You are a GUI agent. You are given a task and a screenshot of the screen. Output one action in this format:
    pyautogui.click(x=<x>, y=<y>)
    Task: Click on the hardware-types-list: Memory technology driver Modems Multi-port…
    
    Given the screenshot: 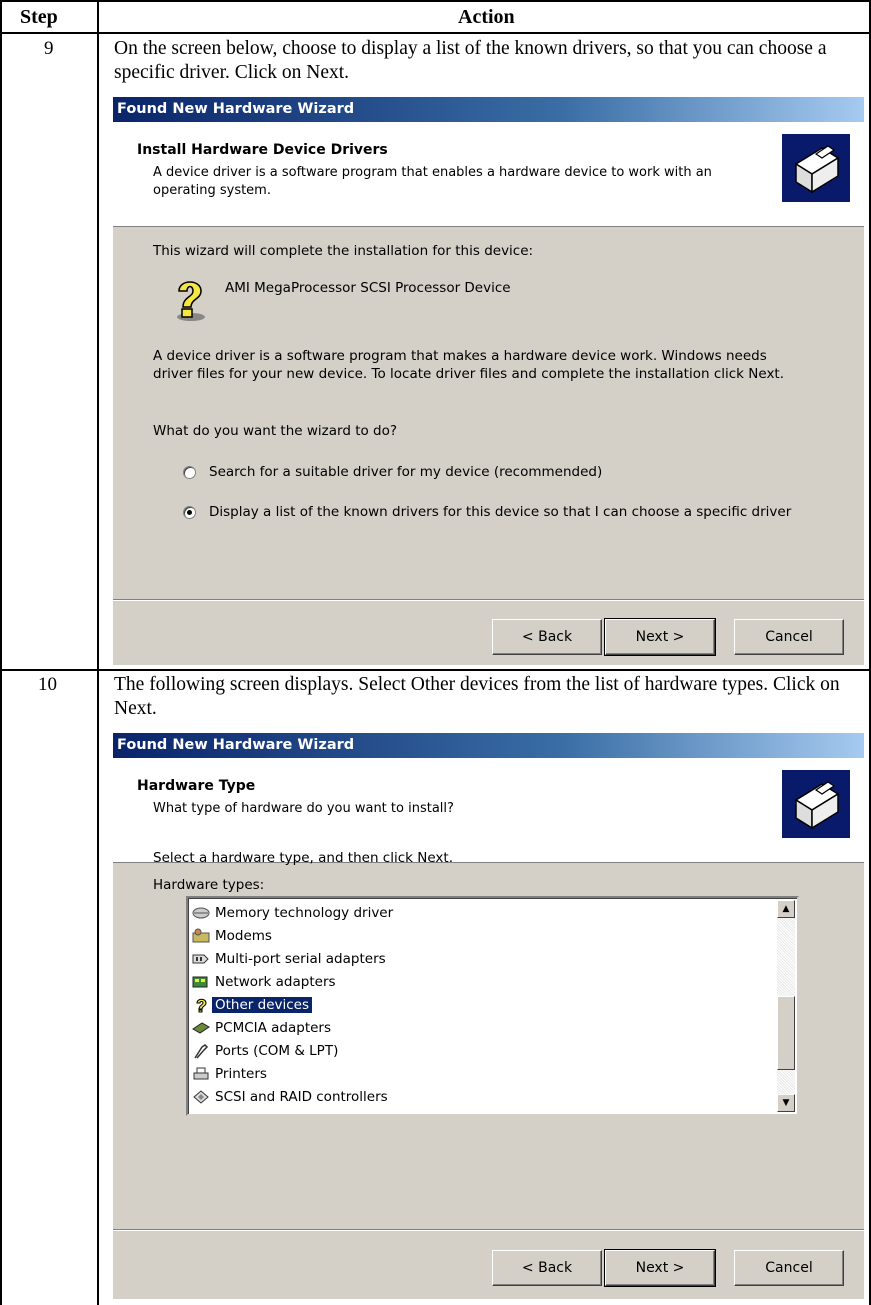 What is the action you would take?
    pyautogui.click(x=492, y=1006)
    